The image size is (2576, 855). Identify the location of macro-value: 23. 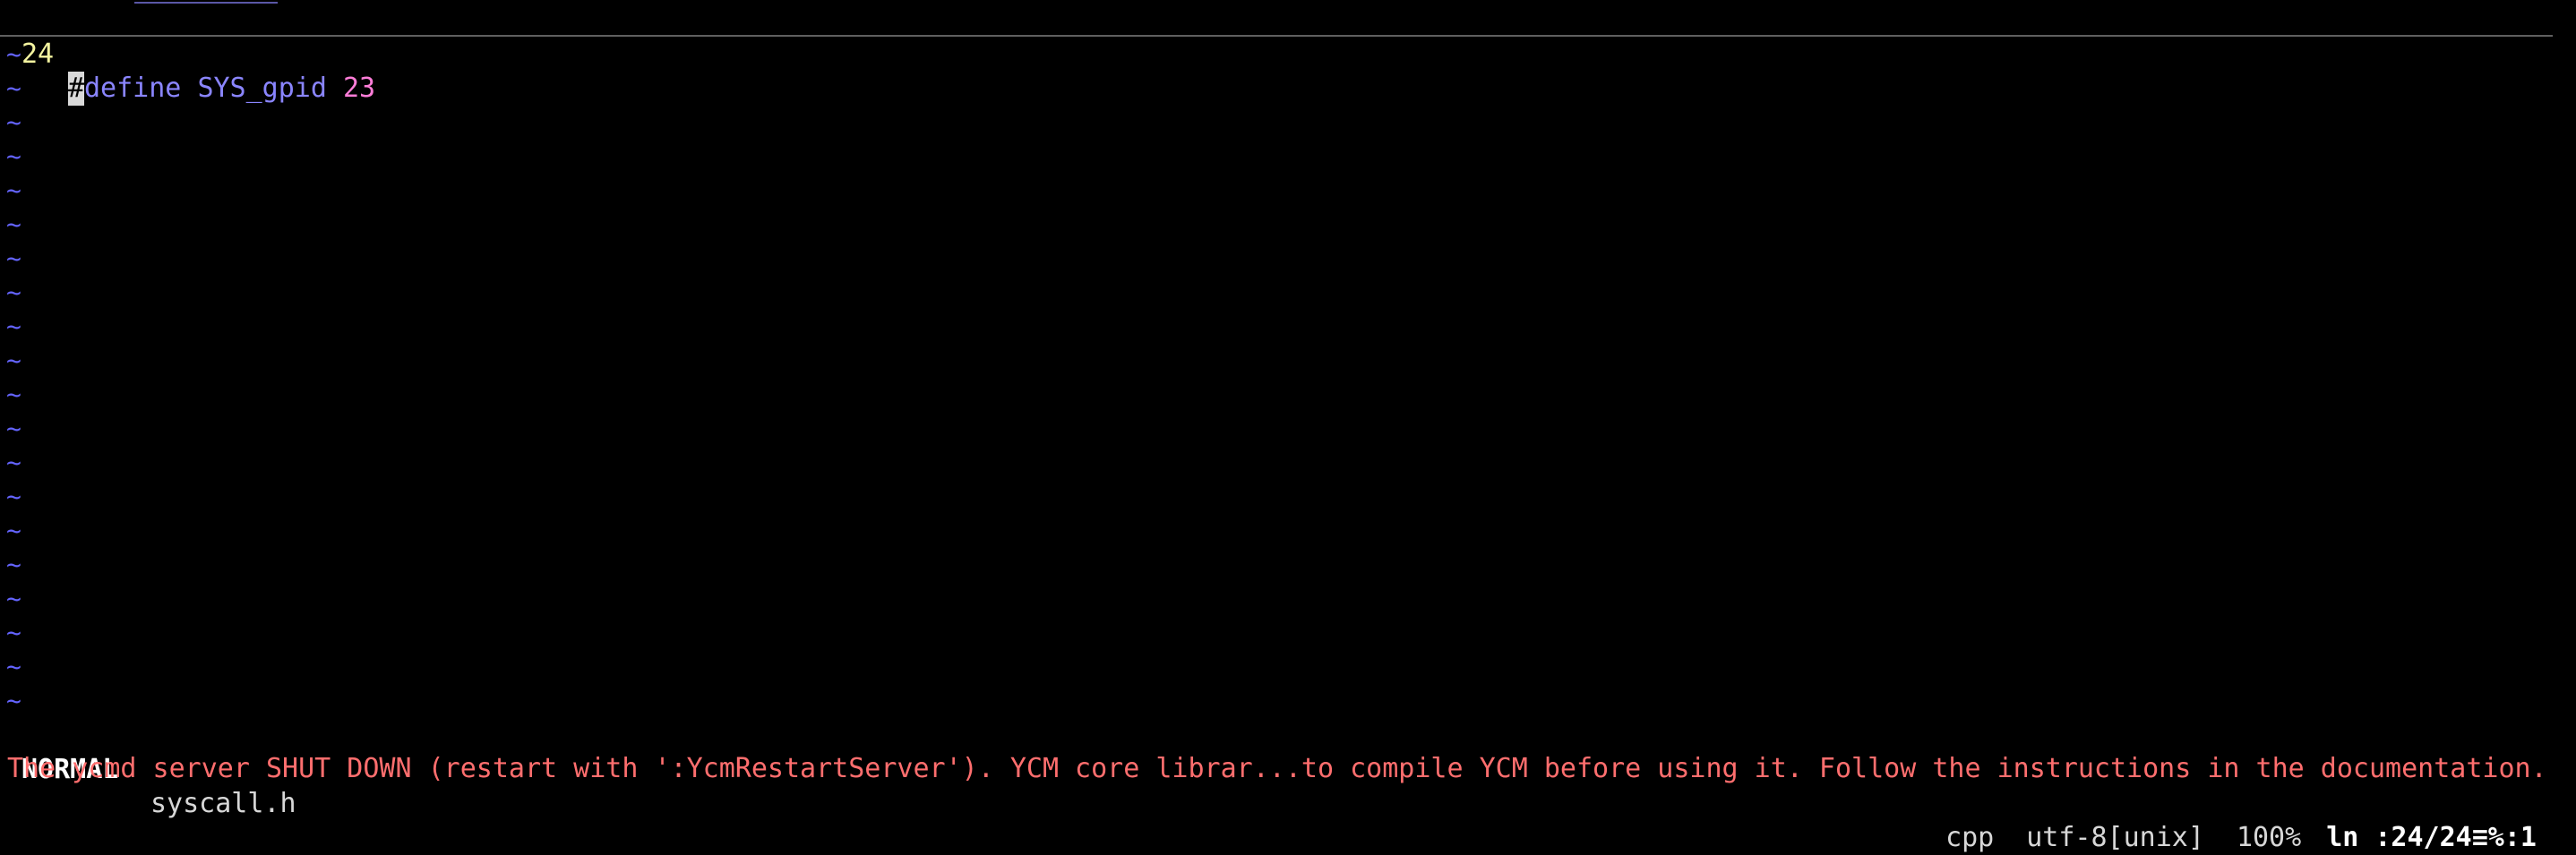
(359, 88).